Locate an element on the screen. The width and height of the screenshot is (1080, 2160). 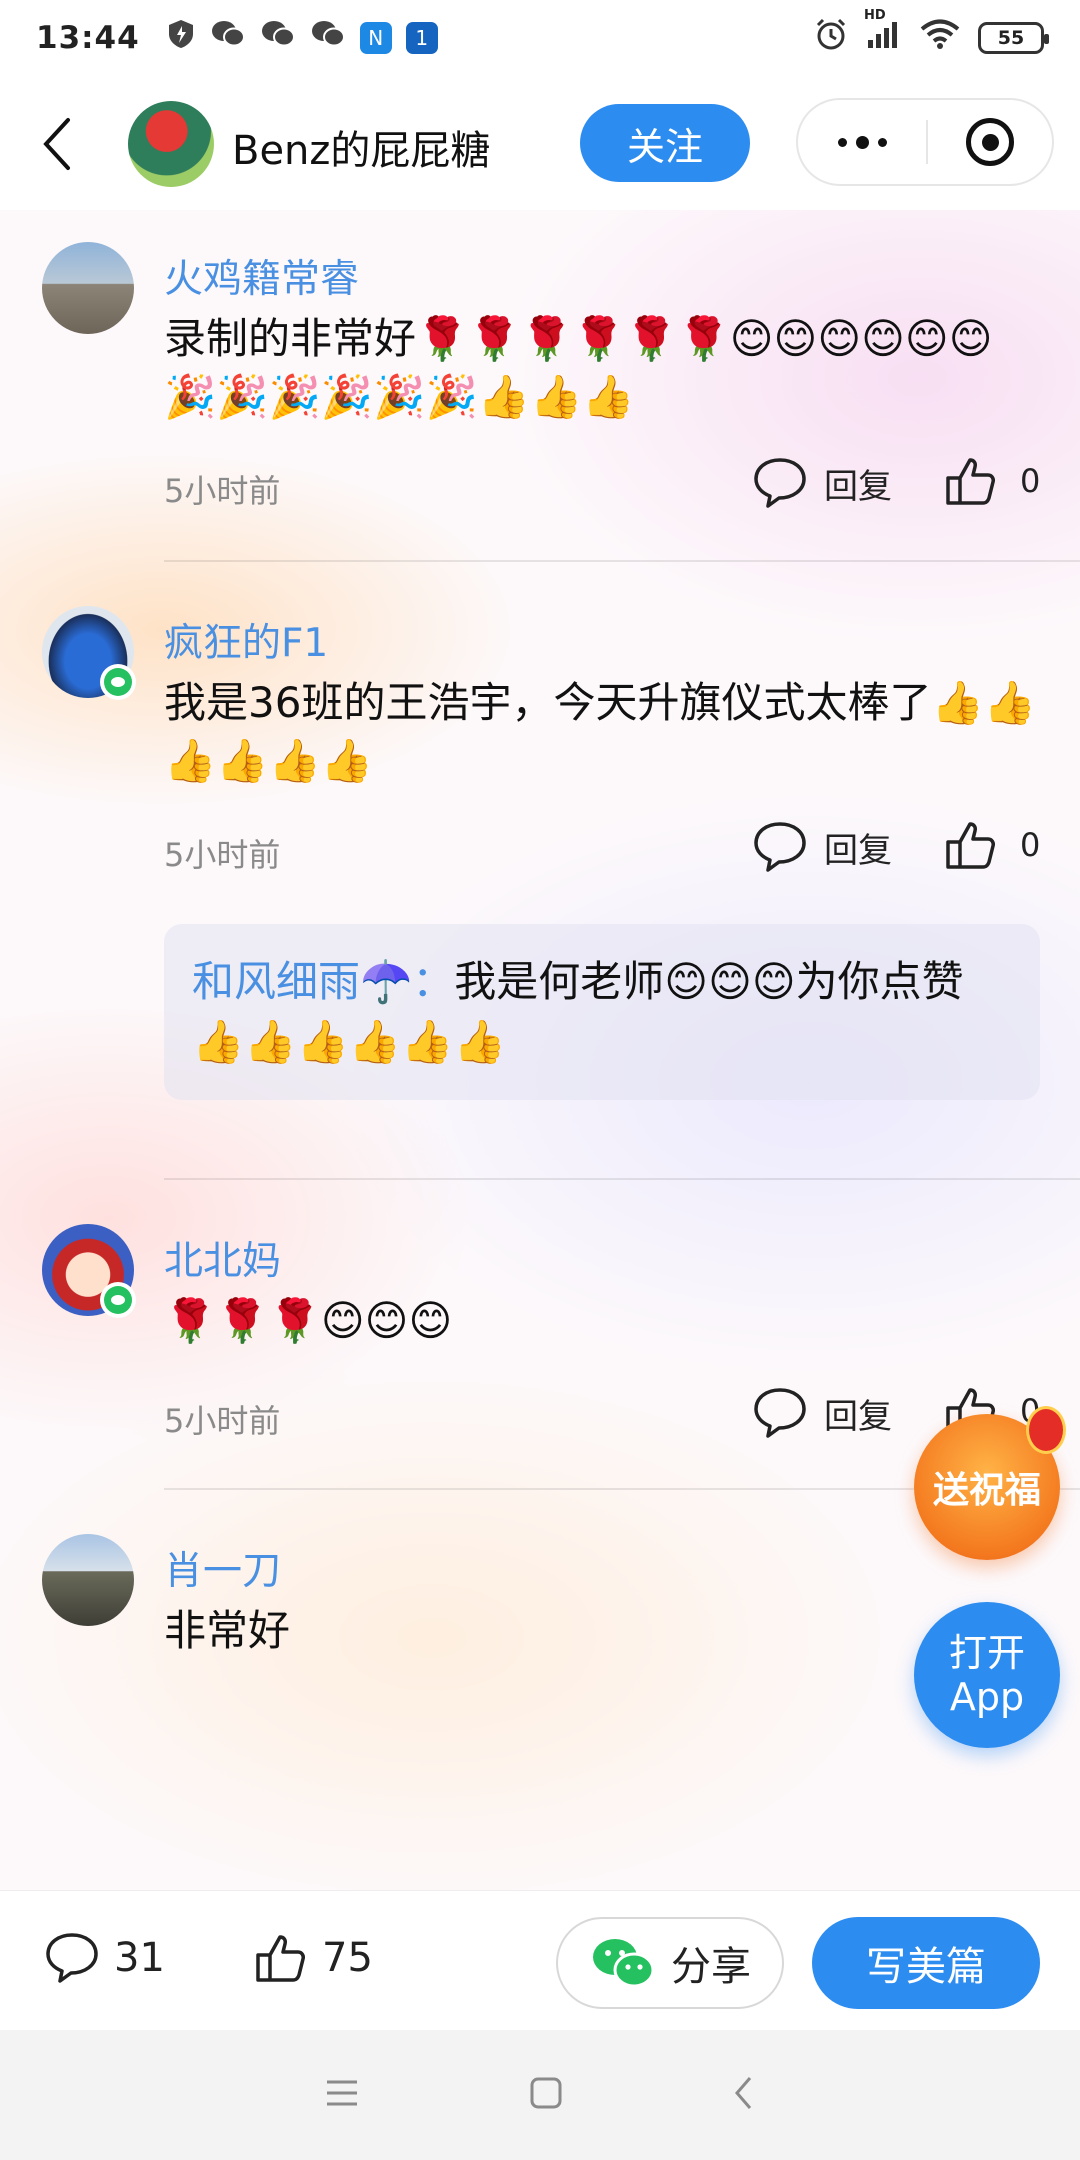
commenter-name: 肖一刀 is located at coordinates (222, 1568).